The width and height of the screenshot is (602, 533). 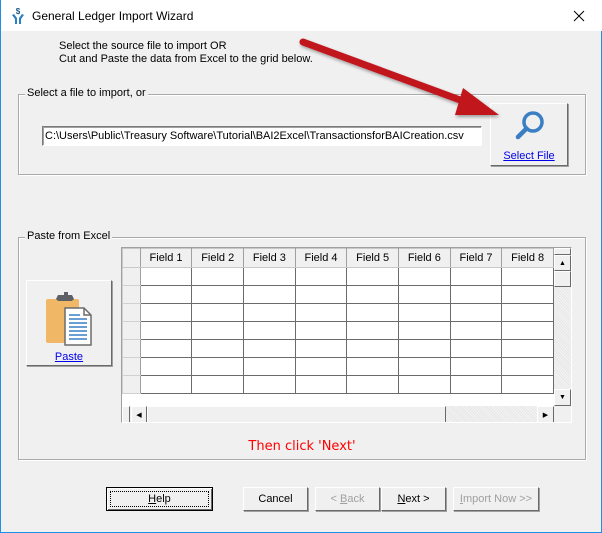 What do you see at coordinates (143, 46) in the screenshot?
I see `instruction-line-1: Select the source file to import OR` at bounding box center [143, 46].